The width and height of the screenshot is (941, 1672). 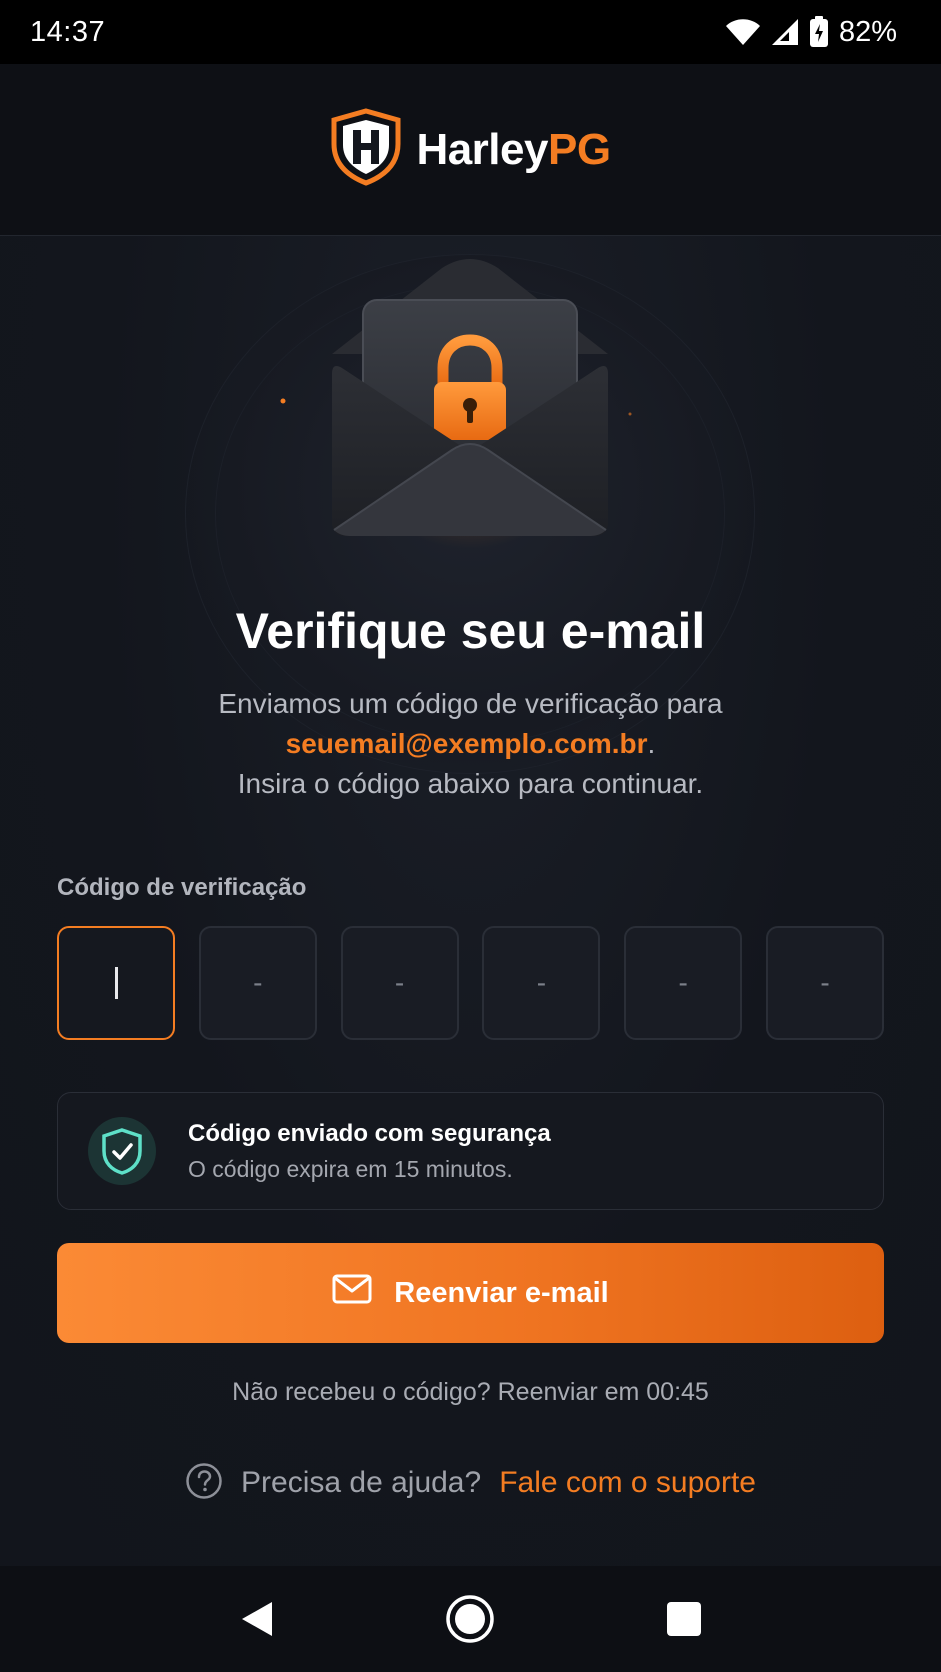 What do you see at coordinates (182, 887) in the screenshot?
I see `code-label: Código de verificação` at bounding box center [182, 887].